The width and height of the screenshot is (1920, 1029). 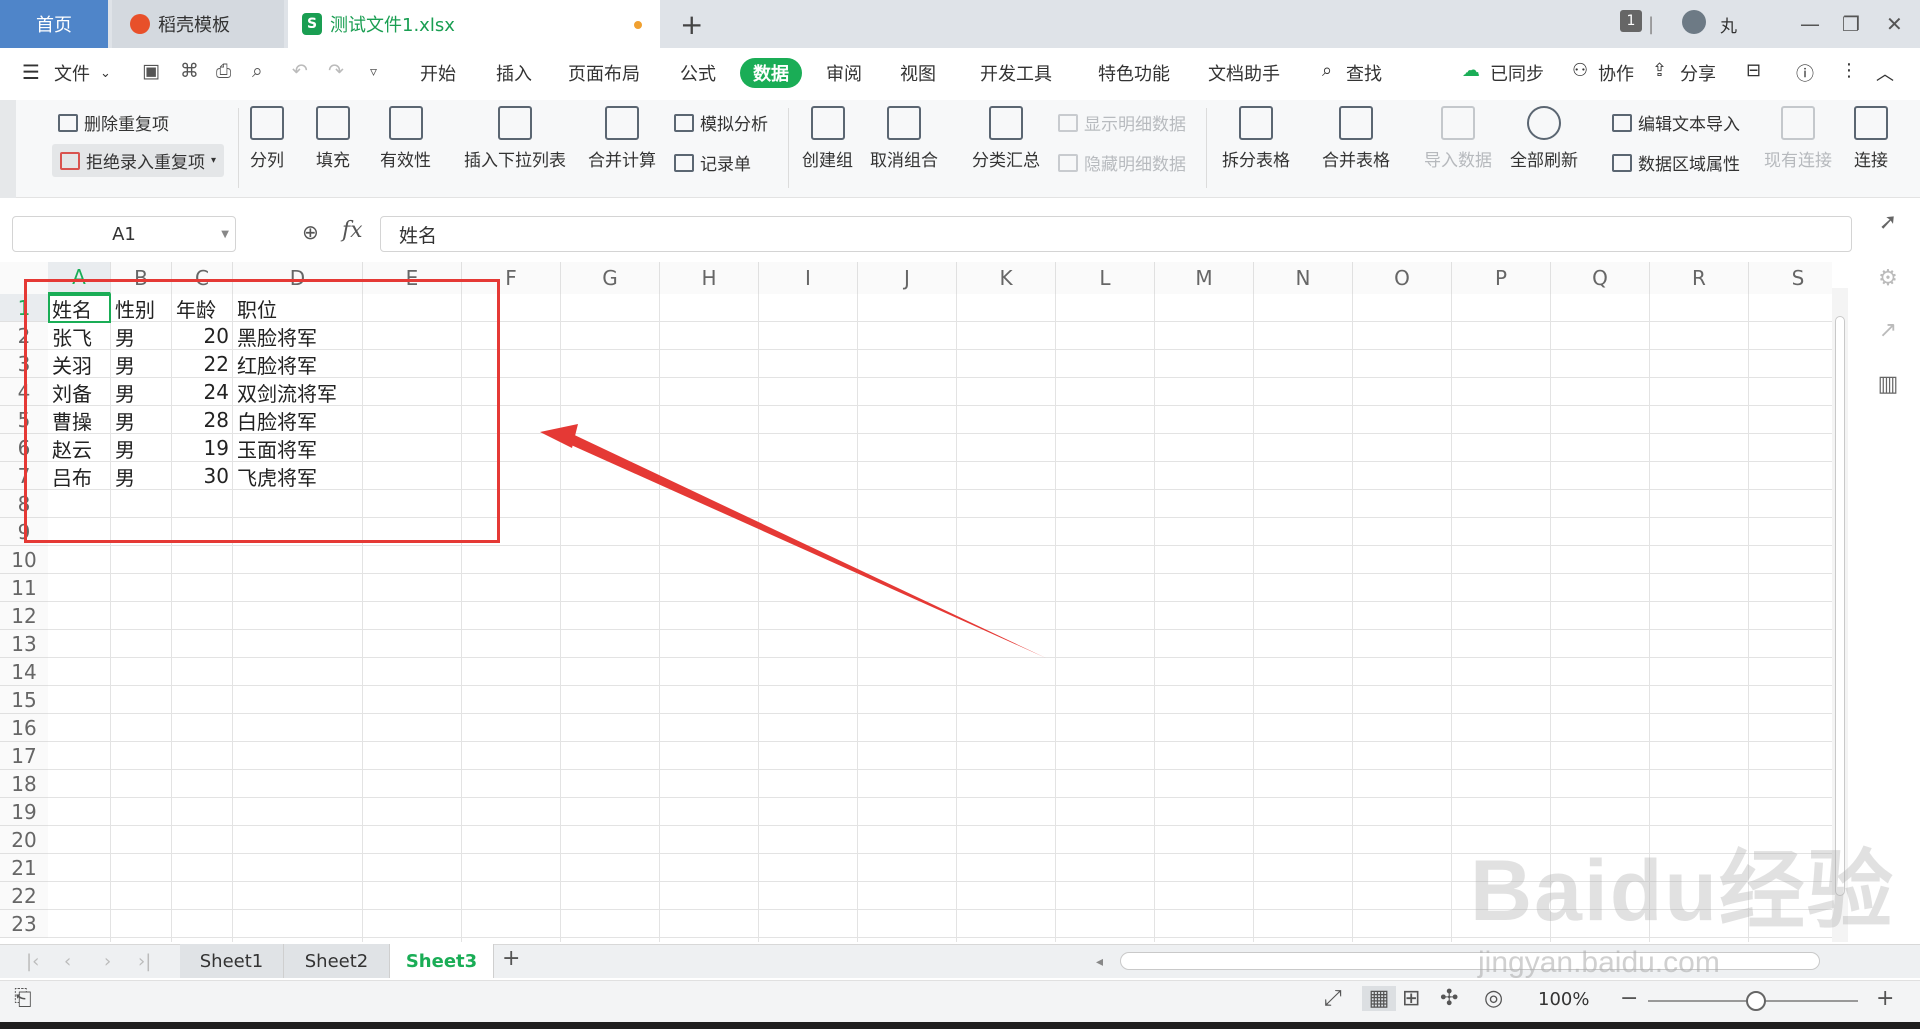 What do you see at coordinates (198, 24) in the screenshot?
I see `tab-template: 稻壳模板` at bounding box center [198, 24].